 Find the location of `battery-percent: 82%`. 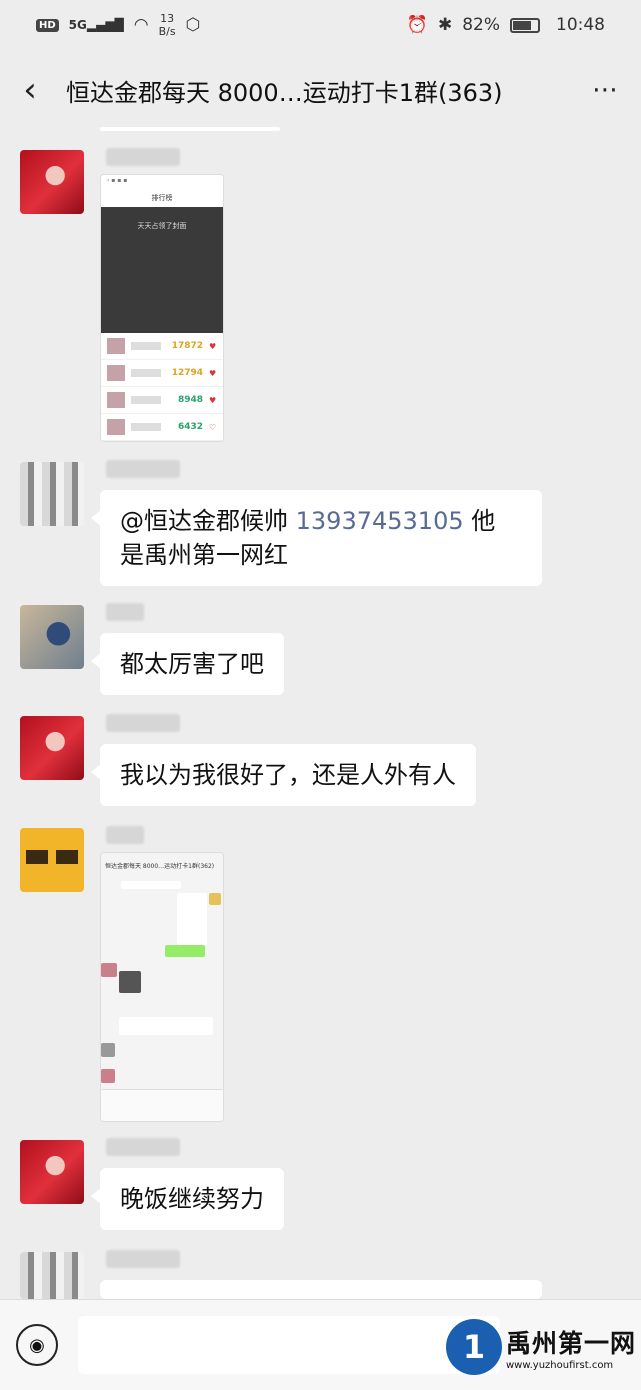

battery-percent: 82% is located at coordinates (481, 25).